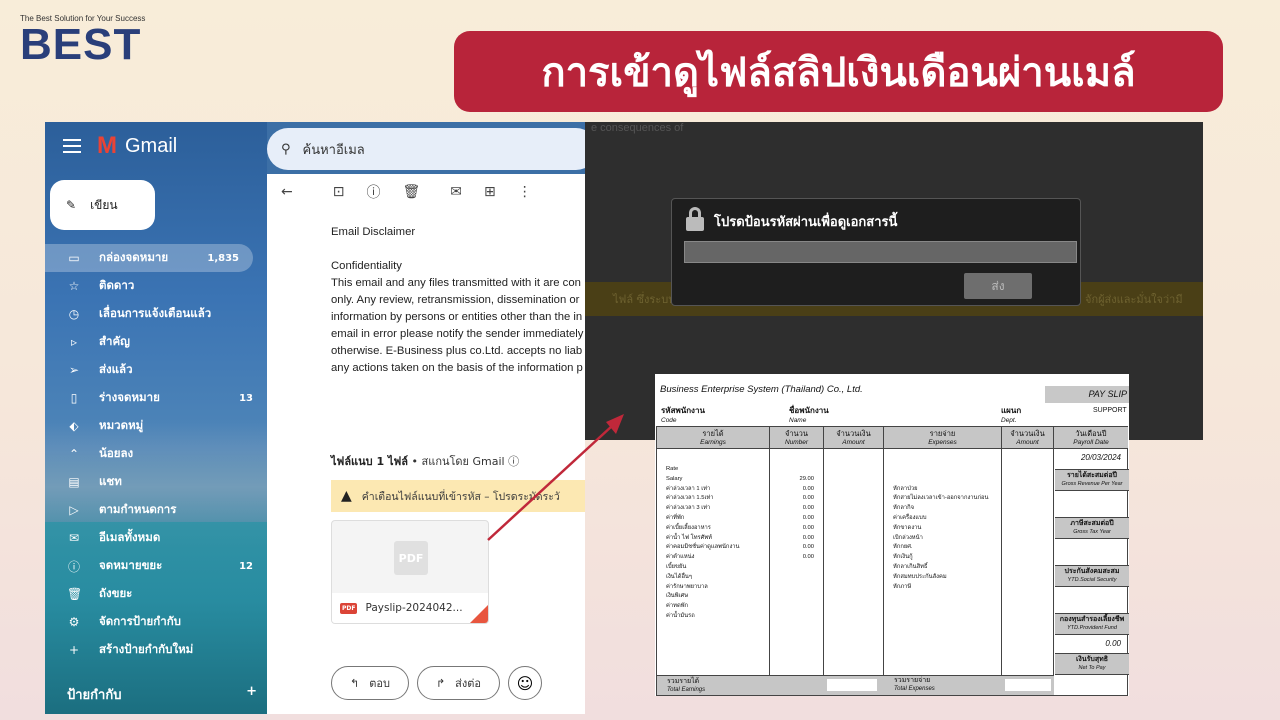 This screenshot has width=1280, height=720. What do you see at coordinates (370, 461) in the screenshot?
I see `attachment-count: ไฟล์แนบ 1 ไฟล์` at bounding box center [370, 461].